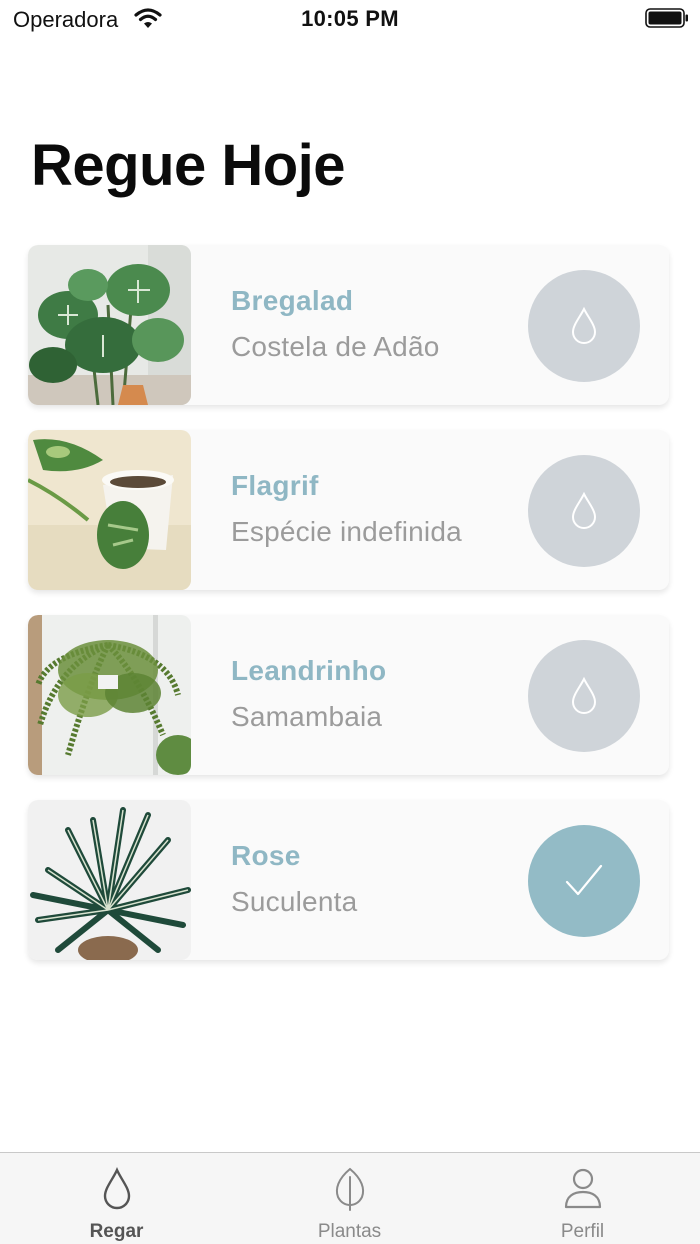 Image resolution: width=700 pixels, height=1244 pixels. I want to click on pothos-photo, so click(109, 510).